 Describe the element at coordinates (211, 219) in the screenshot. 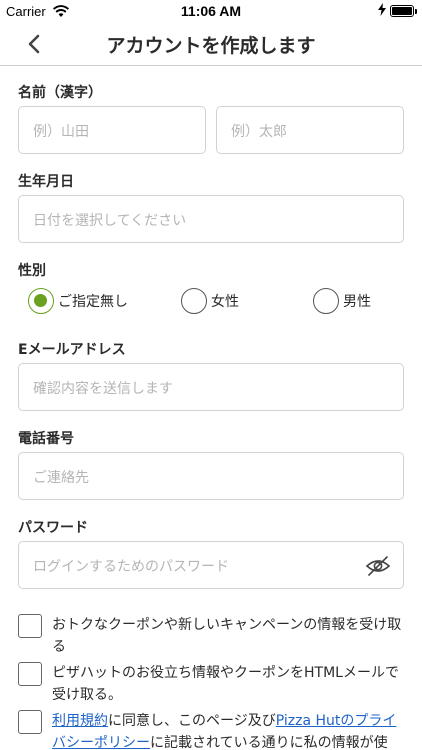

I see `birthday-picker: 日付を選択してください` at that location.